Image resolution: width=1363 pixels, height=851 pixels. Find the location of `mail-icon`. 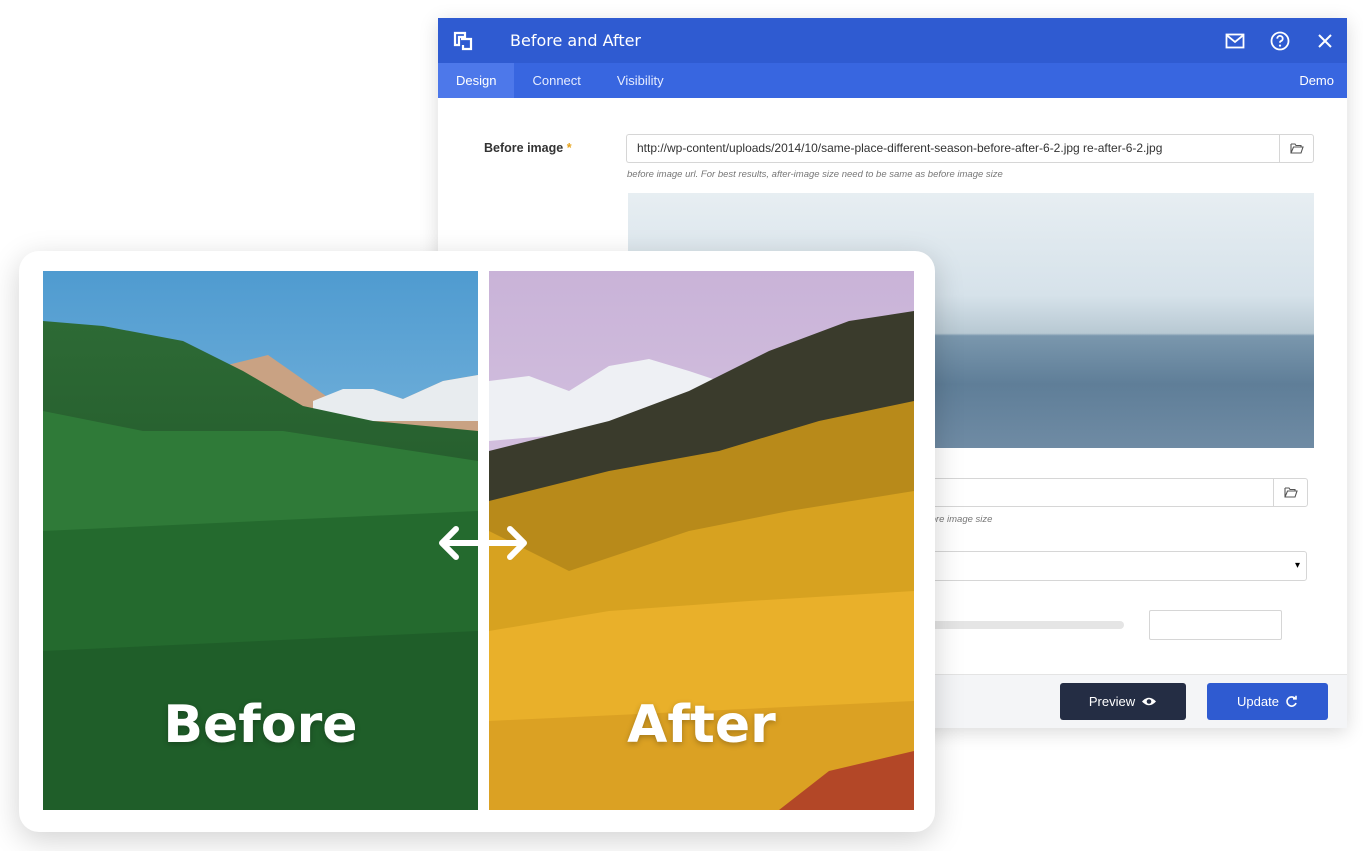

mail-icon is located at coordinates (1234, 40).